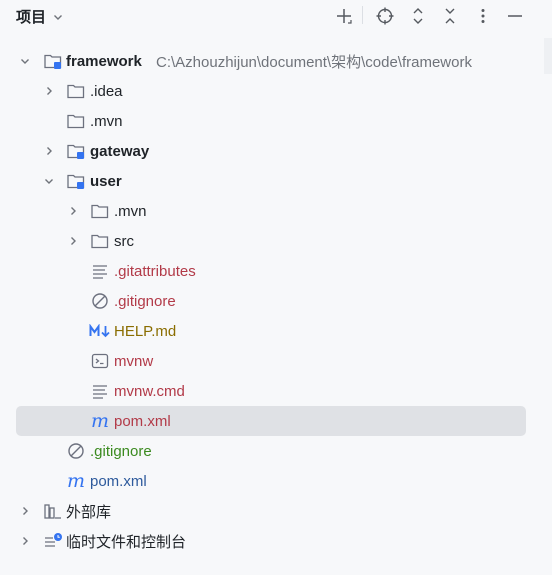 The height and width of the screenshot is (575, 552). Describe the element at coordinates (276, 211) in the screenshot. I see `tree-node-user-mvn: .mvn` at that location.